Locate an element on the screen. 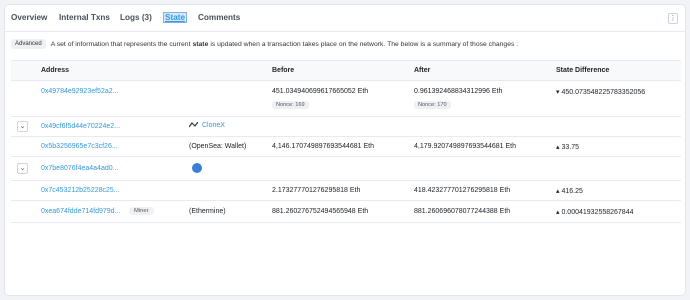 The width and height of the screenshot is (690, 300). after-balance: 4,179.920749897693544681 Eth is located at coordinates (465, 146).